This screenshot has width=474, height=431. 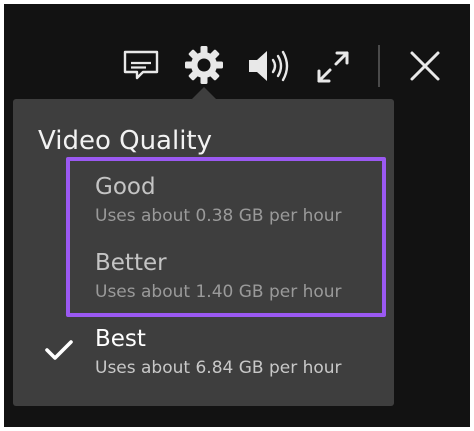 I want to click on option-label: Good, so click(x=125, y=187).